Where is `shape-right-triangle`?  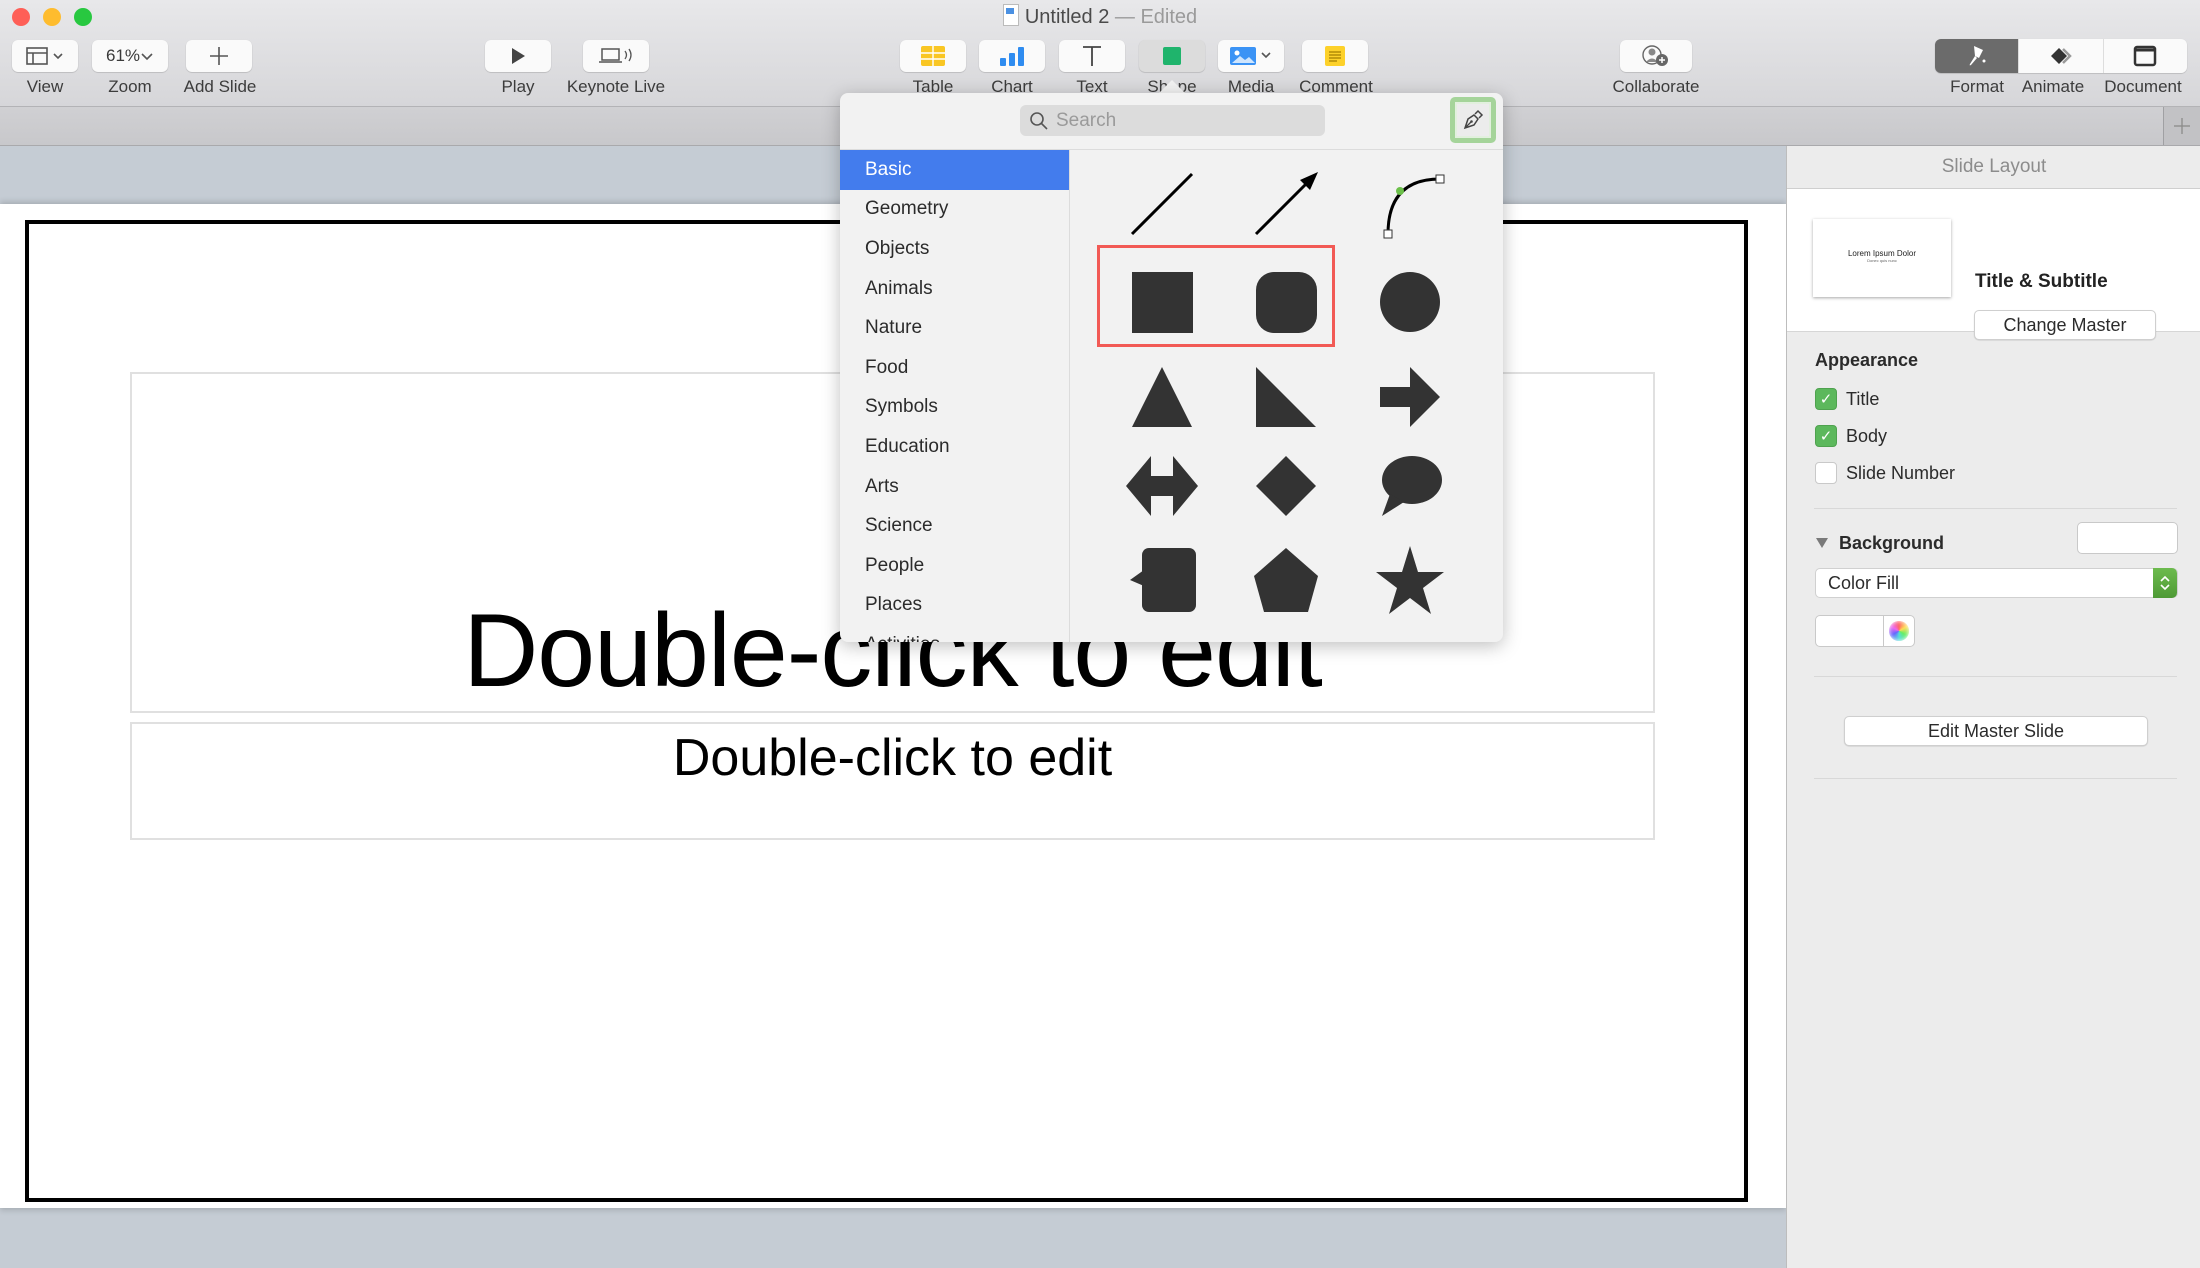
shape-right-triangle is located at coordinates (1286, 397).